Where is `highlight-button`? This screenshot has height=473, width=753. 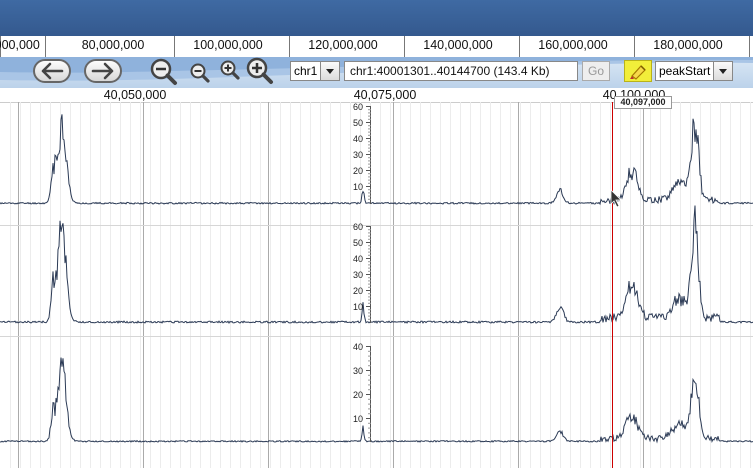 highlight-button is located at coordinates (638, 71).